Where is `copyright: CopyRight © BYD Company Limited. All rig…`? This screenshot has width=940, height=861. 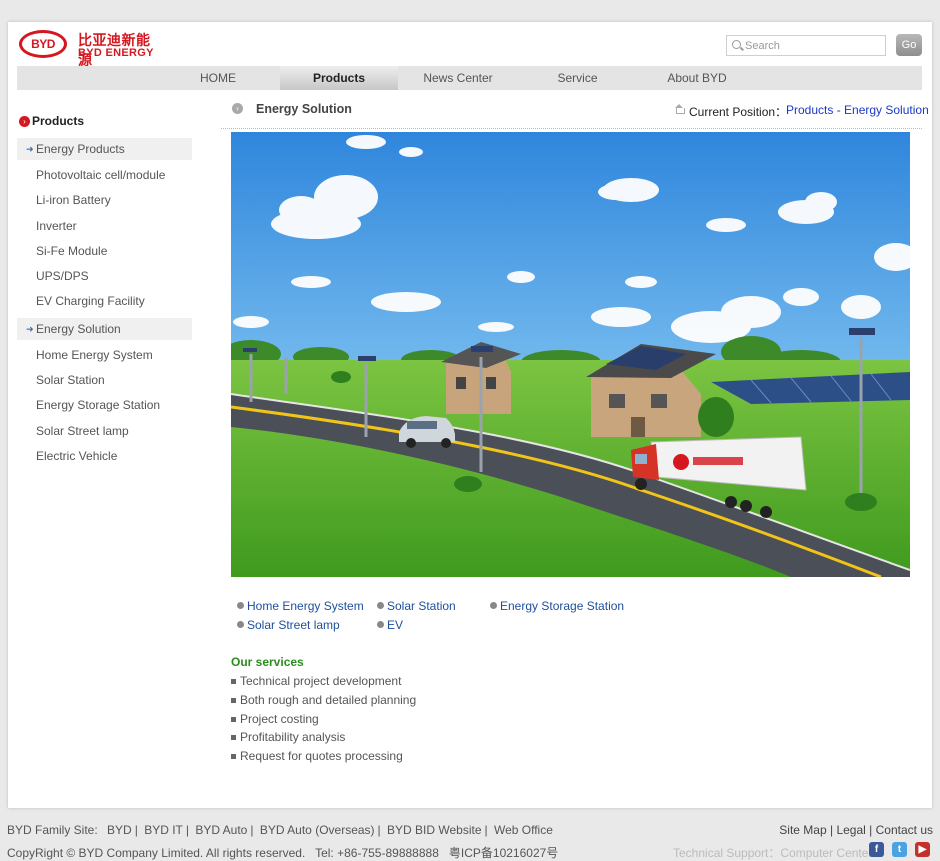 copyright: CopyRight © BYD Company Limited. All rig… is located at coordinates (282, 852).